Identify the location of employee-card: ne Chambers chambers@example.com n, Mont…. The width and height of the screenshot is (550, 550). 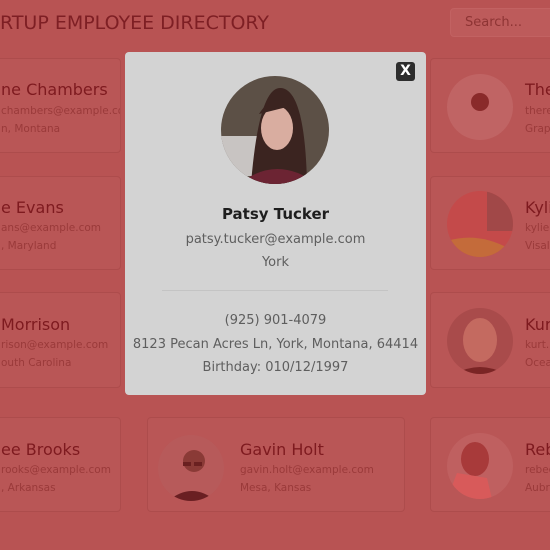
(60, 105).